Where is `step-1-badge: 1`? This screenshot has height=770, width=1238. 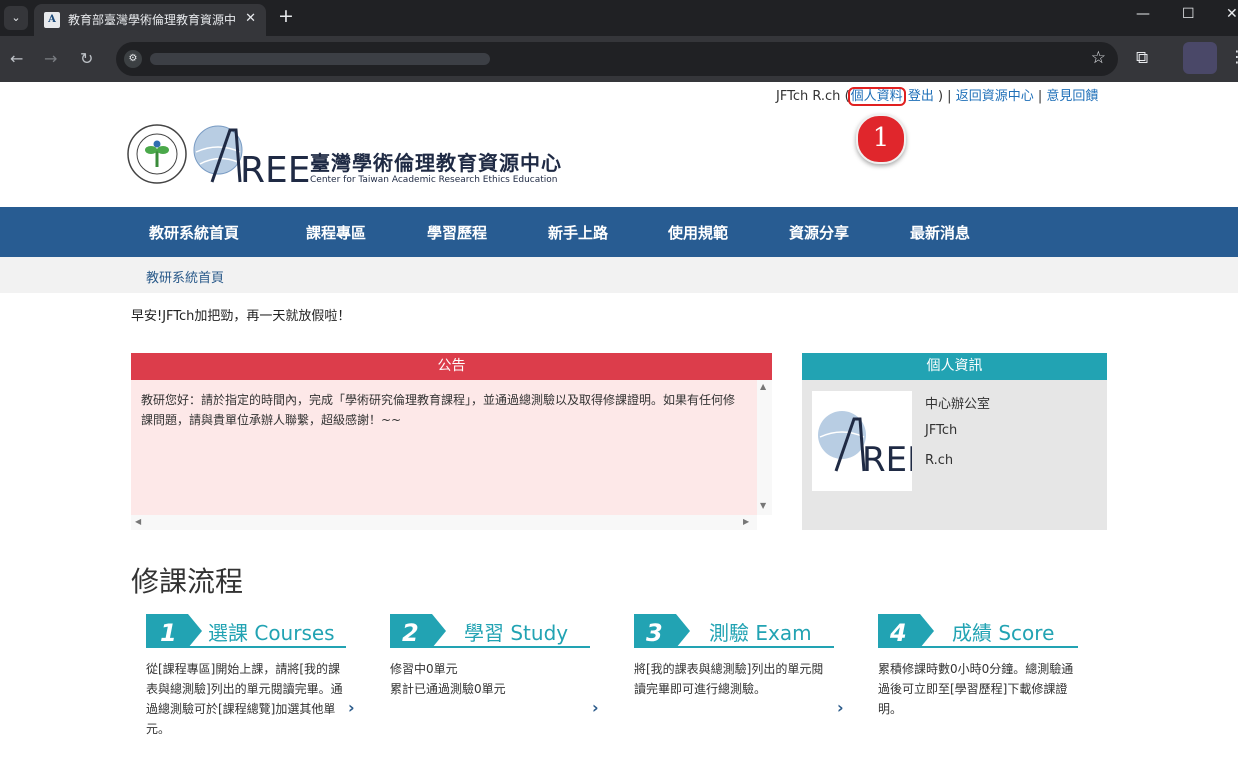 step-1-badge: 1 is located at coordinates (174, 631).